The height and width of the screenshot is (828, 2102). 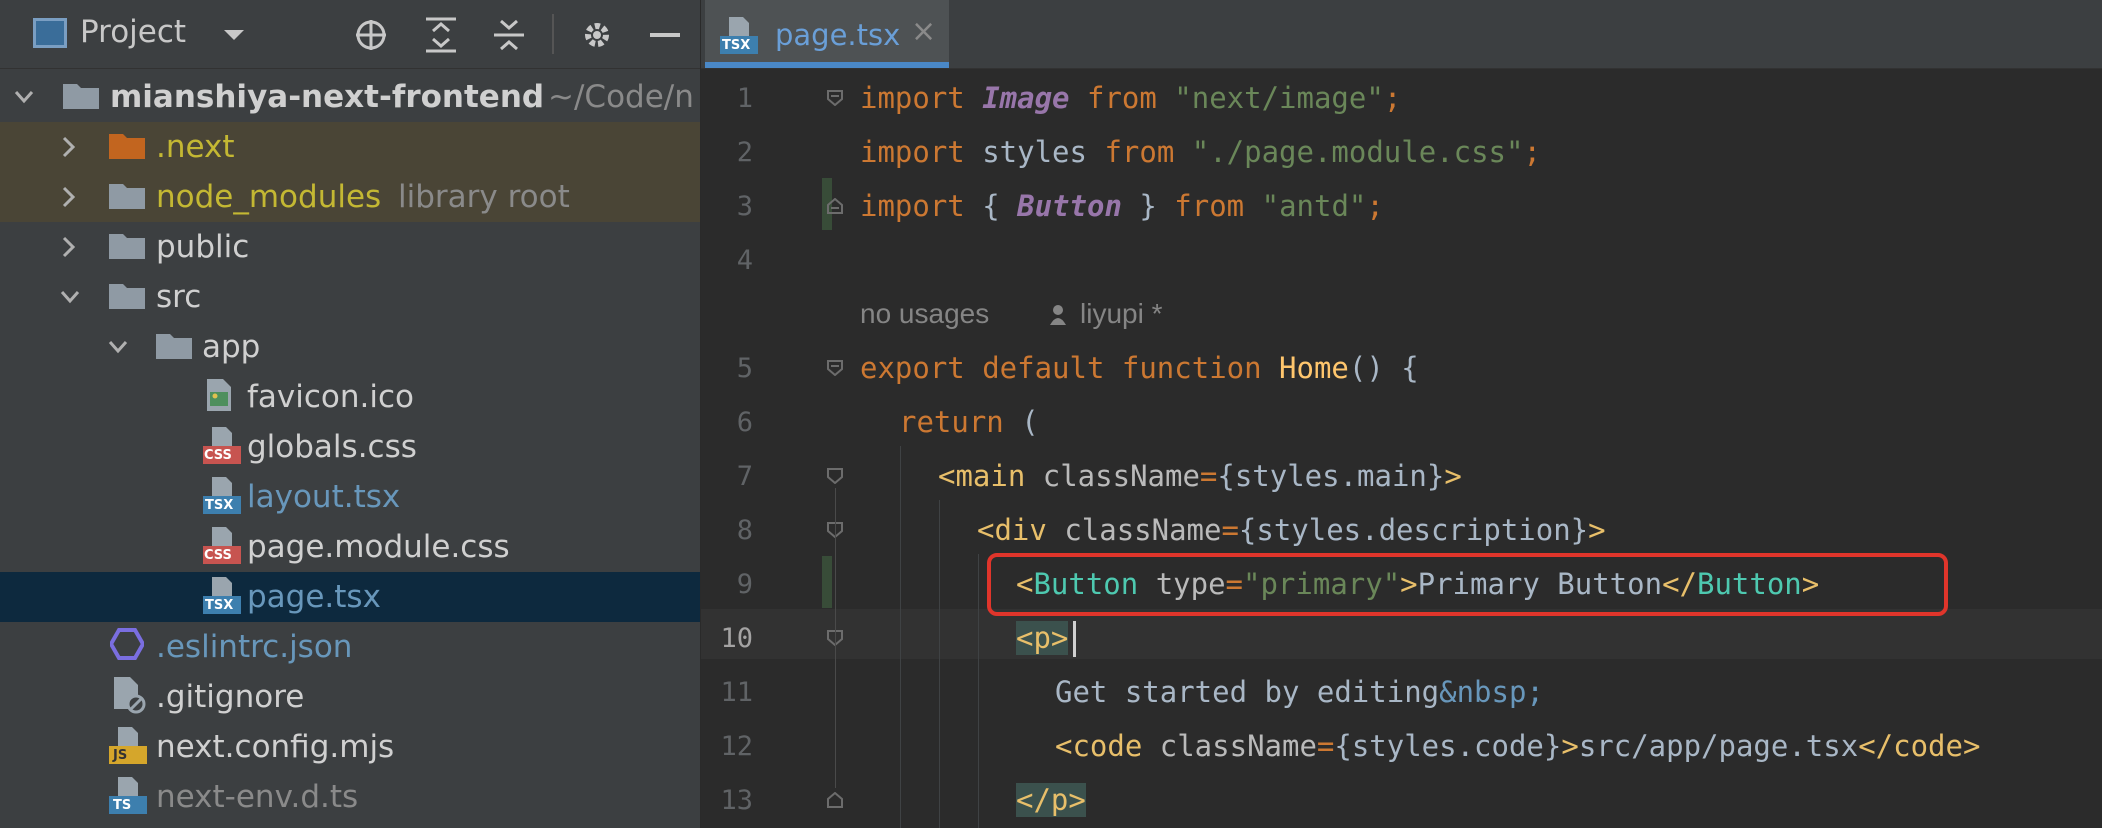 I want to click on code-line-13: </p>, so click(x=1051, y=800).